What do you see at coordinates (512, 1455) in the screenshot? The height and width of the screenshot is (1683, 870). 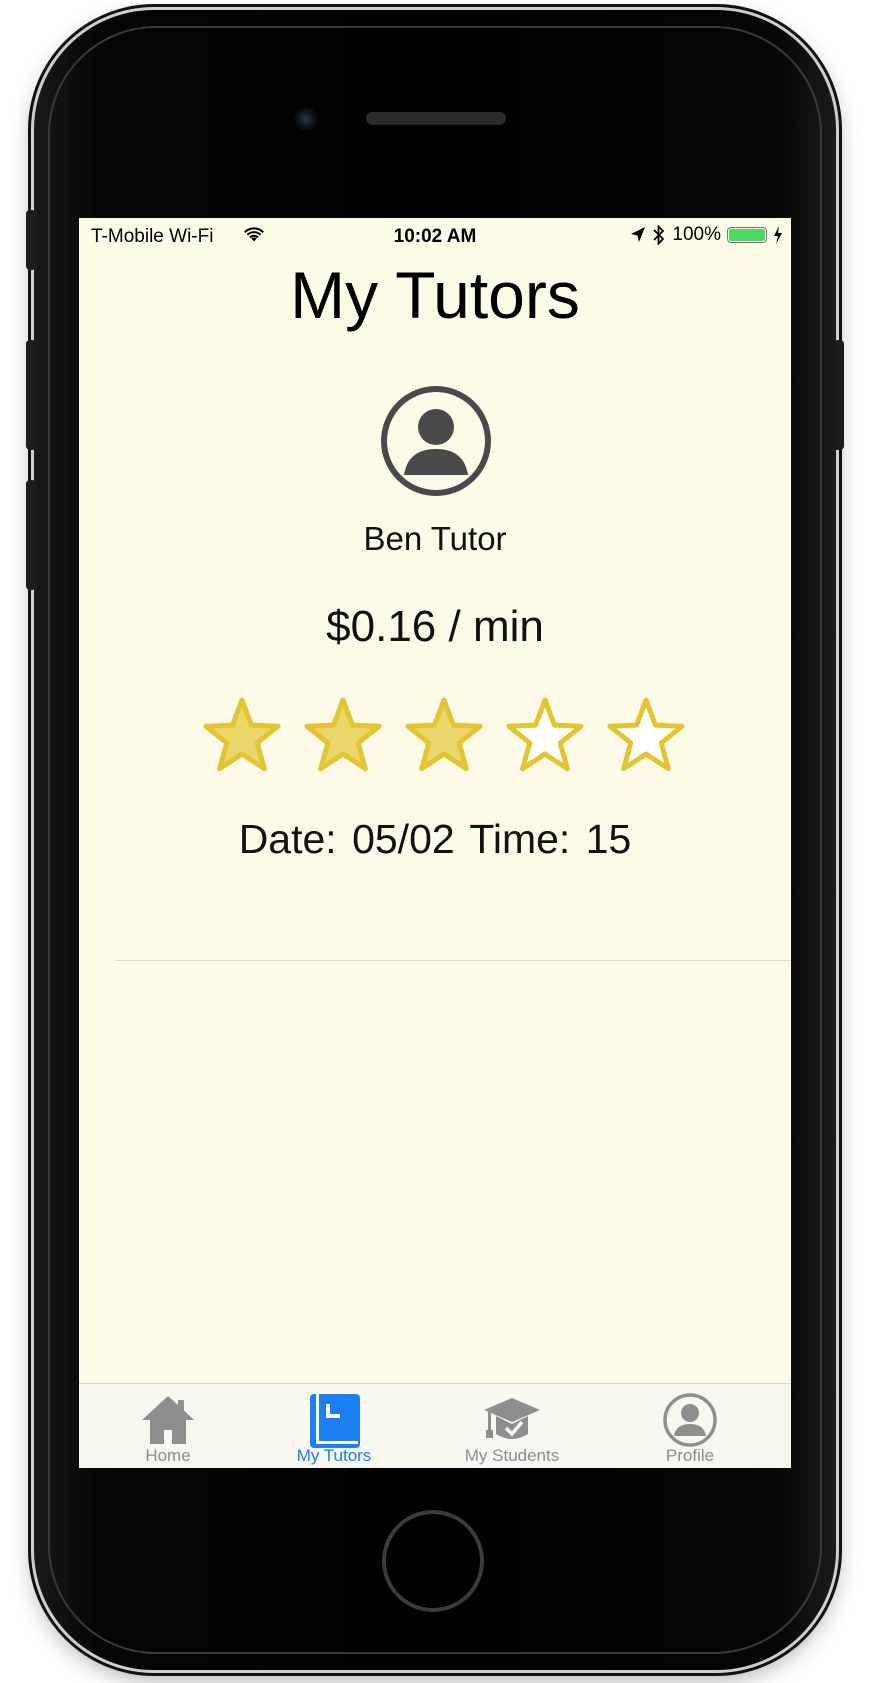 I see `tab-my-students-label: My Students` at bounding box center [512, 1455].